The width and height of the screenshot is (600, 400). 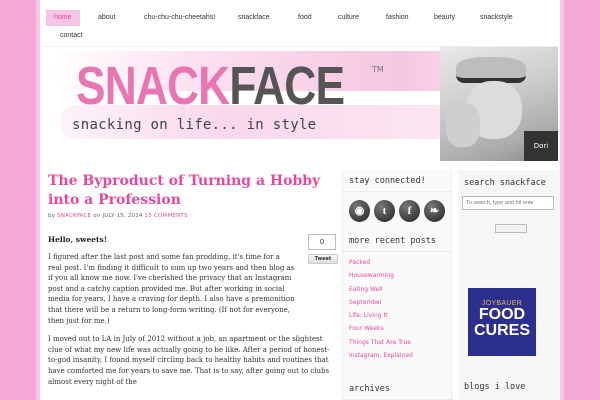 What do you see at coordinates (508, 203) in the screenshot?
I see `search-input` at bounding box center [508, 203].